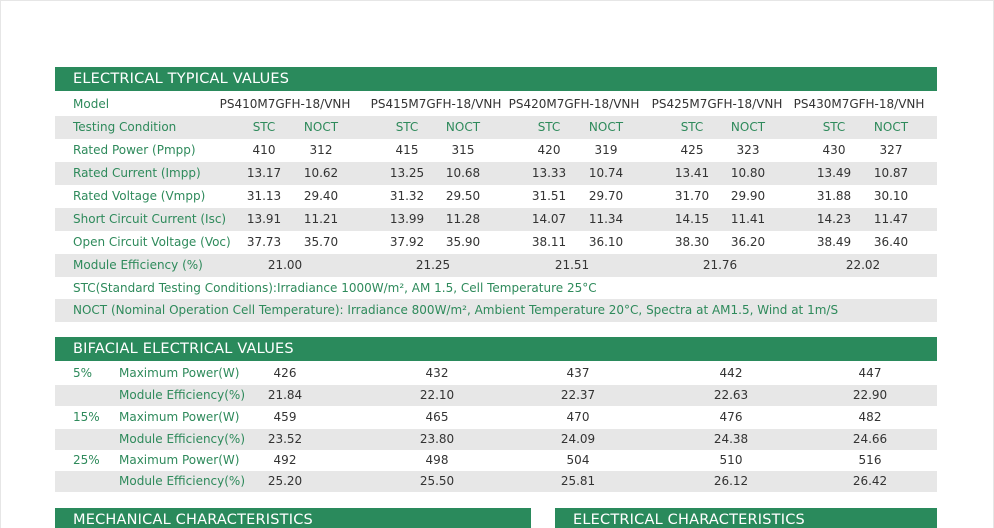 Image resolution: width=994 pixels, height=528 pixels. Describe the element at coordinates (321, 196) in the screenshot. I see `value-cell: 29.40` at that location.